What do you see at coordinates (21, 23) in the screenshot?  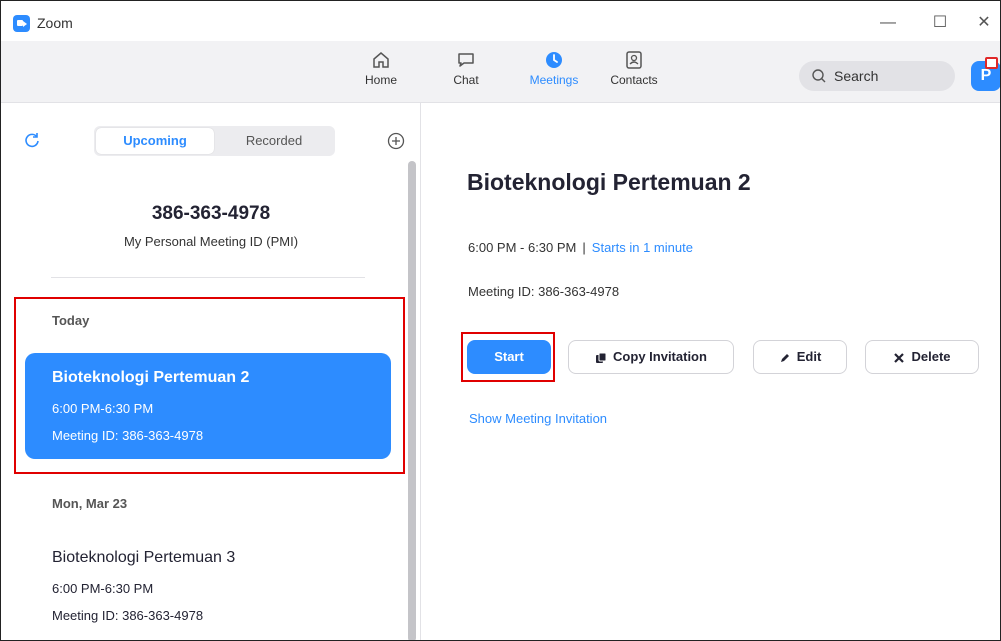 I see `zoom-app-icon` at bounding box center [21, 23].